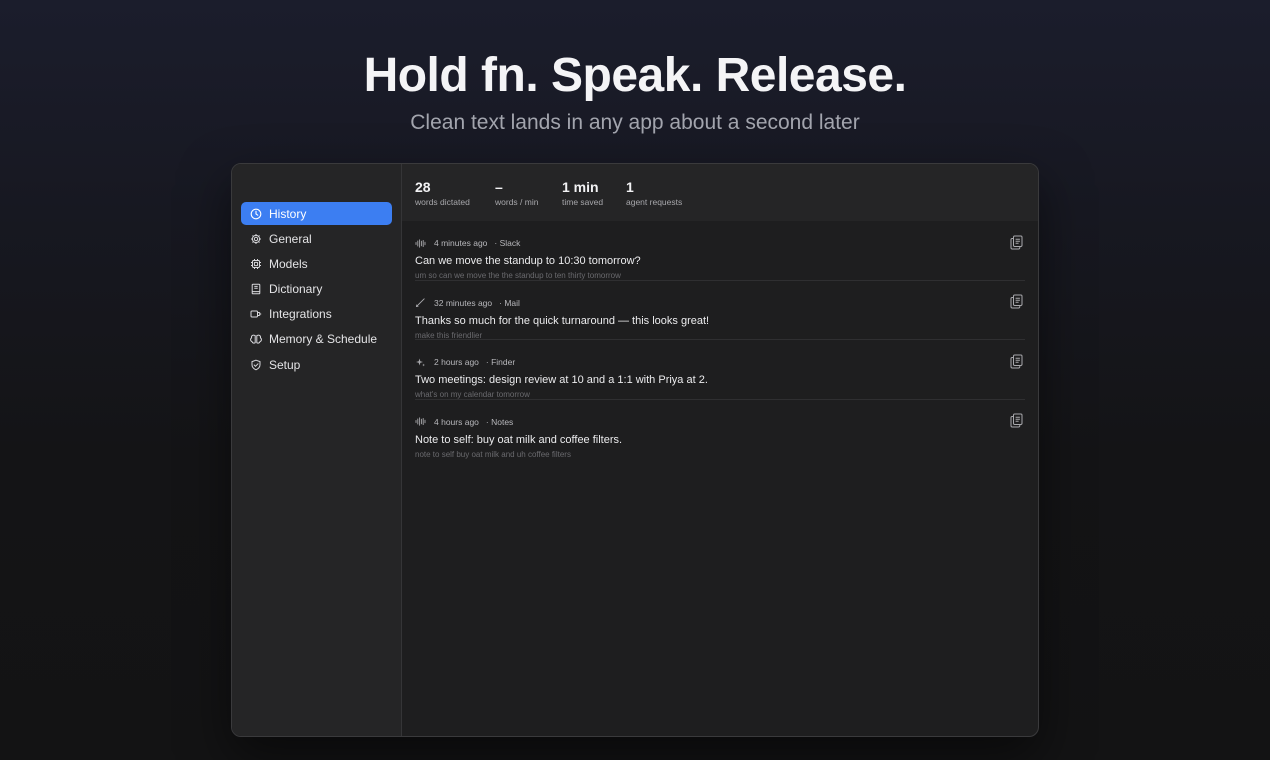 The image size is (1270, 760). I want to click on sidebar-item-label: Models, so click(288, 263).